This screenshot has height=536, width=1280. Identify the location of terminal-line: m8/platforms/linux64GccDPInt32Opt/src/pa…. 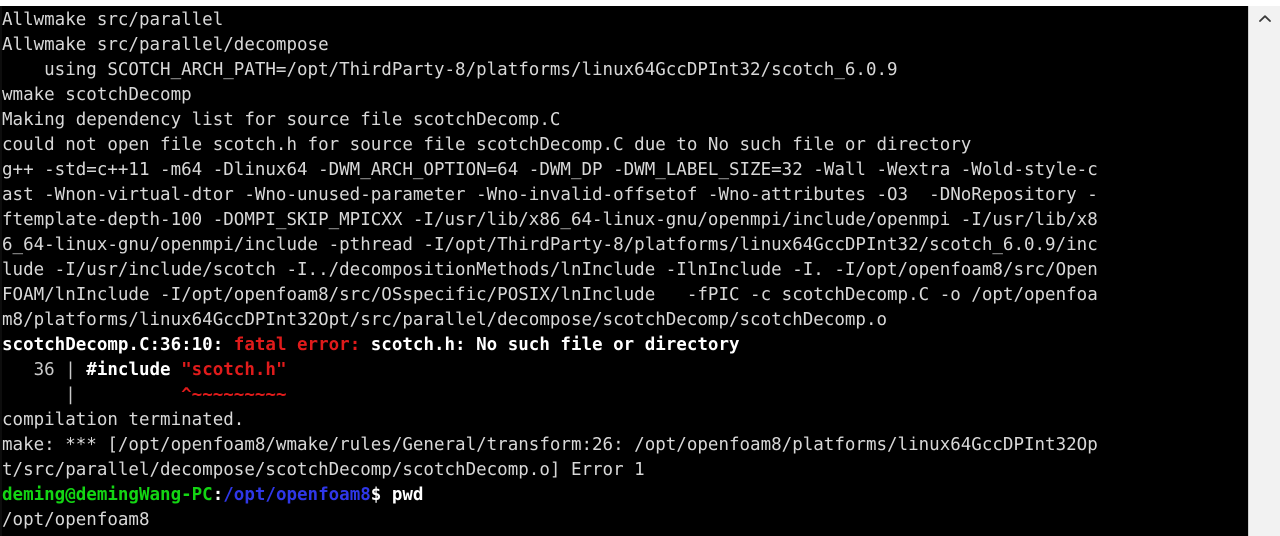
(625, 320).